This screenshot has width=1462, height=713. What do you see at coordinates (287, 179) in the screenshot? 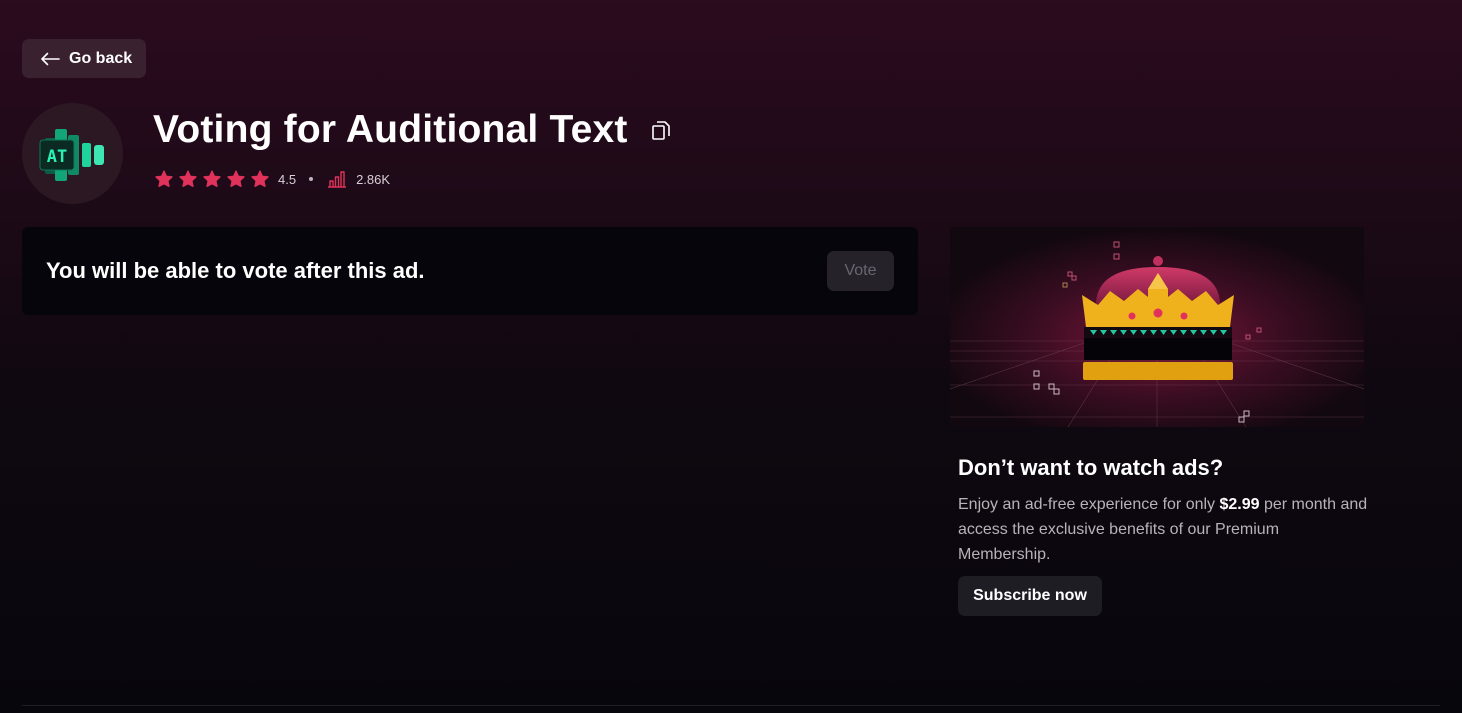
I see `rating-value: 4.5` at bounding box center [287, 179].